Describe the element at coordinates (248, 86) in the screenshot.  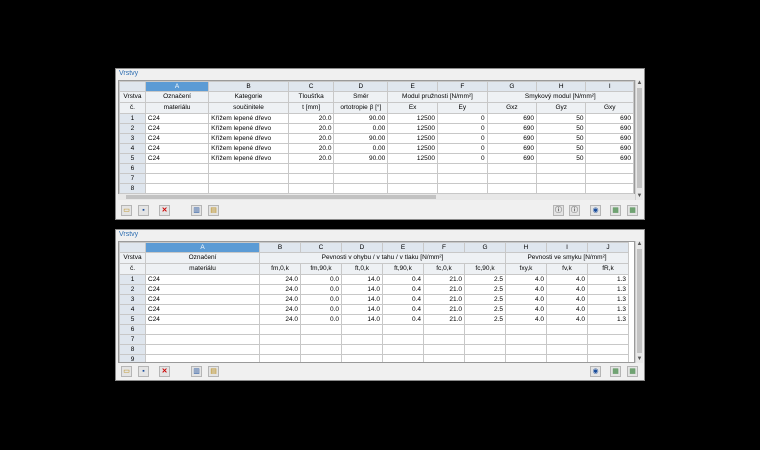
I see `col-letter: B` at that location.